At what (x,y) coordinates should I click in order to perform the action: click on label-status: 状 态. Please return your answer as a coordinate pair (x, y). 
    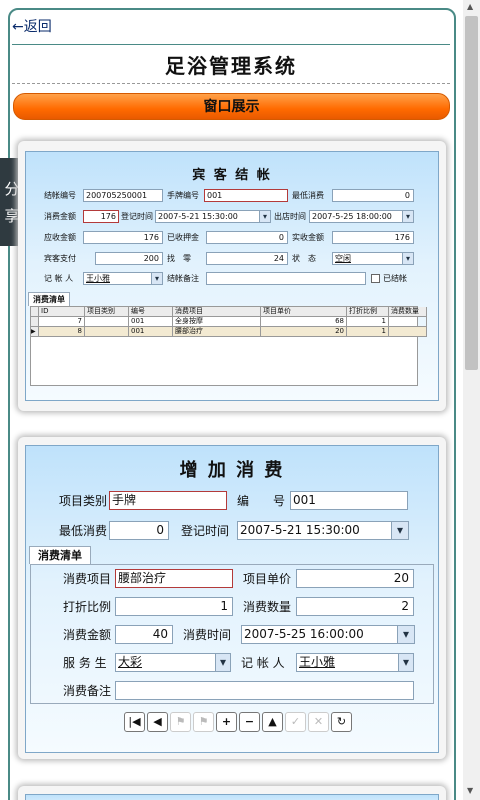
    Looking at the image, I should click on (304, 258).